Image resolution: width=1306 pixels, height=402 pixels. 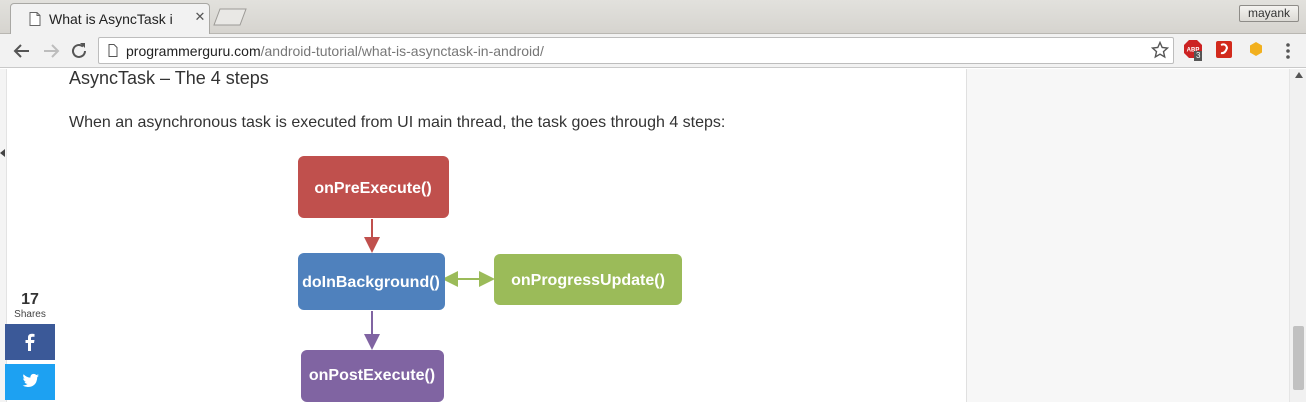 I want to click on browser-titlebar: What is AsyncTask i ✕ mayank, so click(x=653, y=17).